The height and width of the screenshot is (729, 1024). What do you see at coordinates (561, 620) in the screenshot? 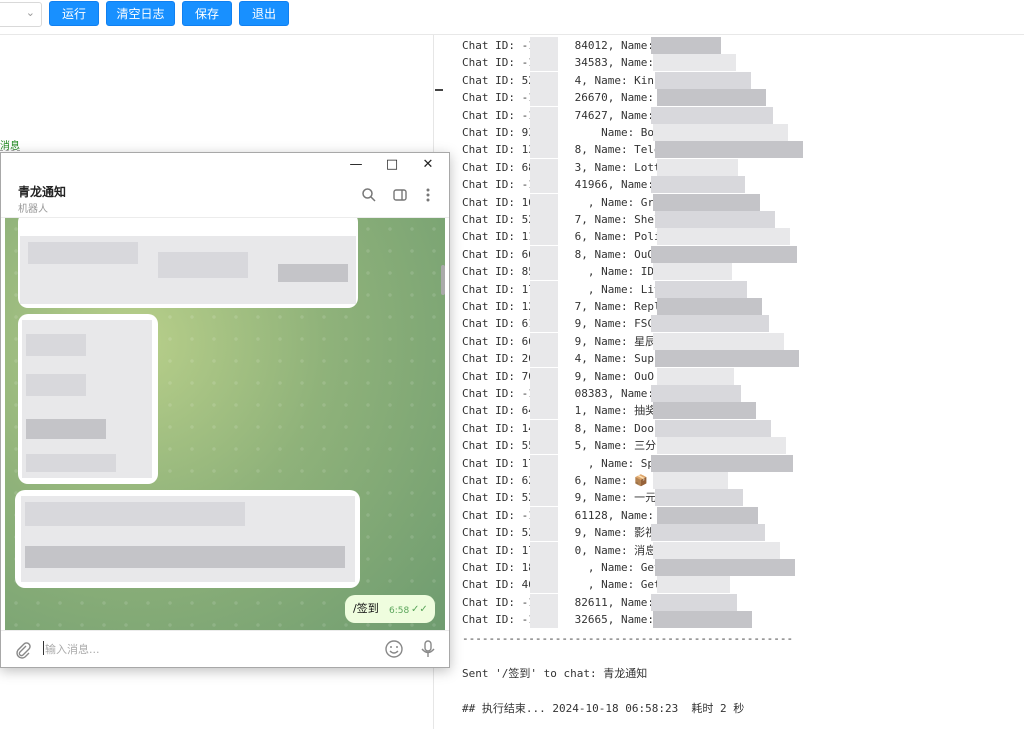
I see `log-line: Chat ID: -100 32665, Name:` at bounding box center [561, 620].